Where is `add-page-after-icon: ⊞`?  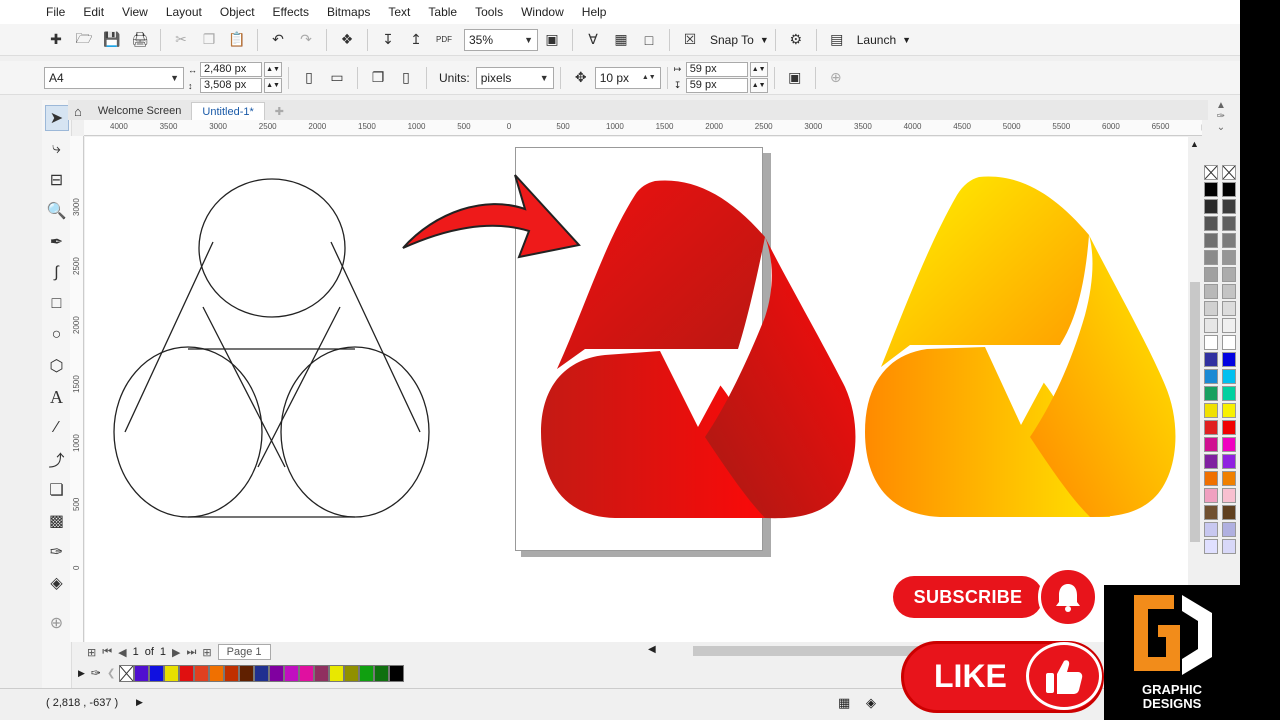
add-page-after-icon: ⊞ is located at coordinates (206, 652).